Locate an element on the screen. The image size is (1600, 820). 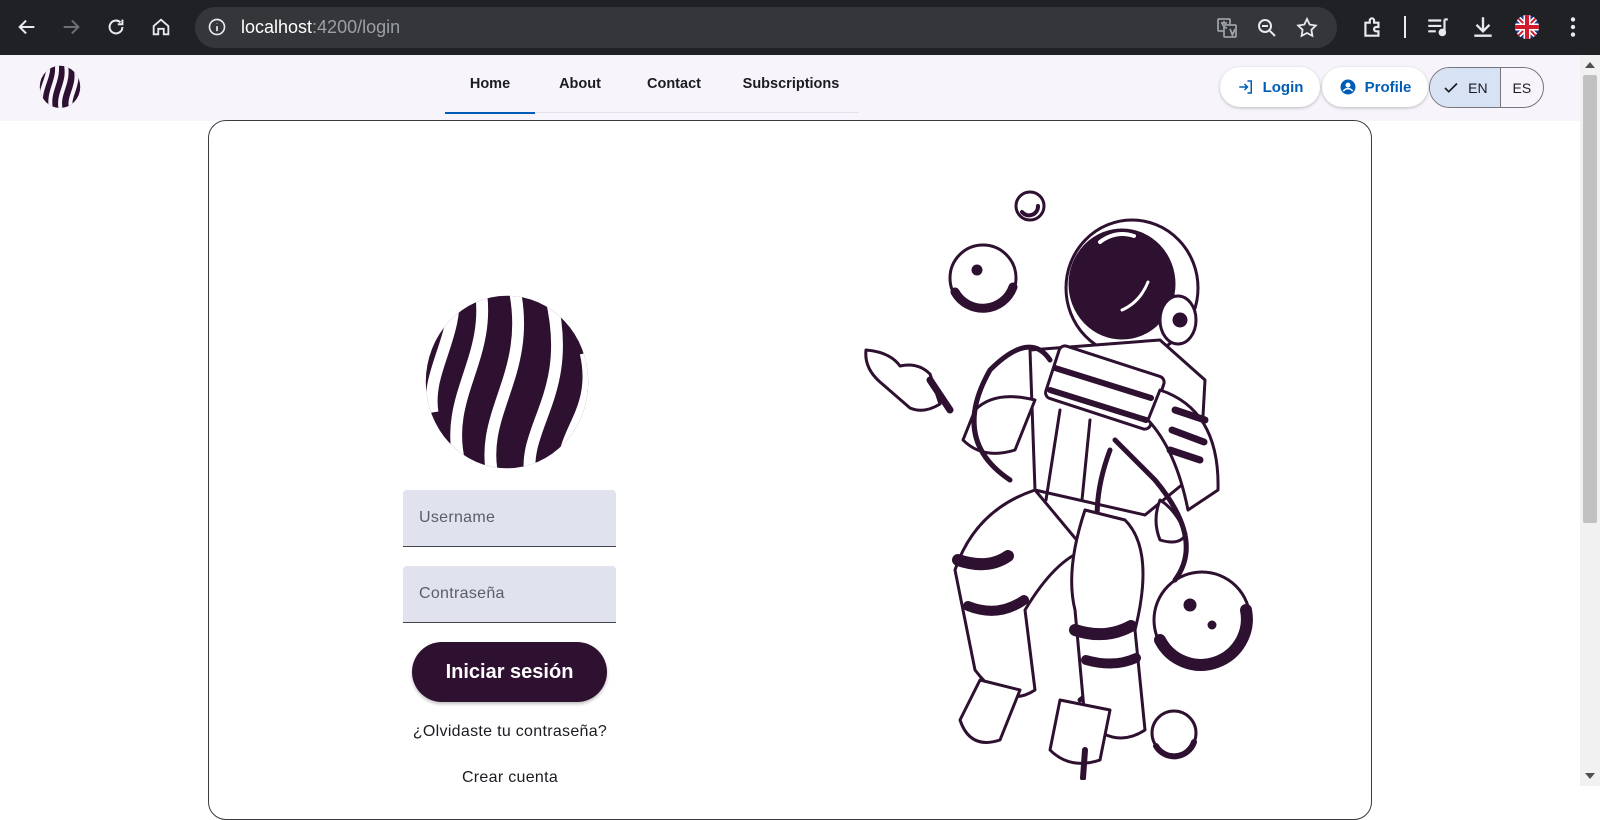
lang-es-label: ES is located at coordinates (1522, 87).